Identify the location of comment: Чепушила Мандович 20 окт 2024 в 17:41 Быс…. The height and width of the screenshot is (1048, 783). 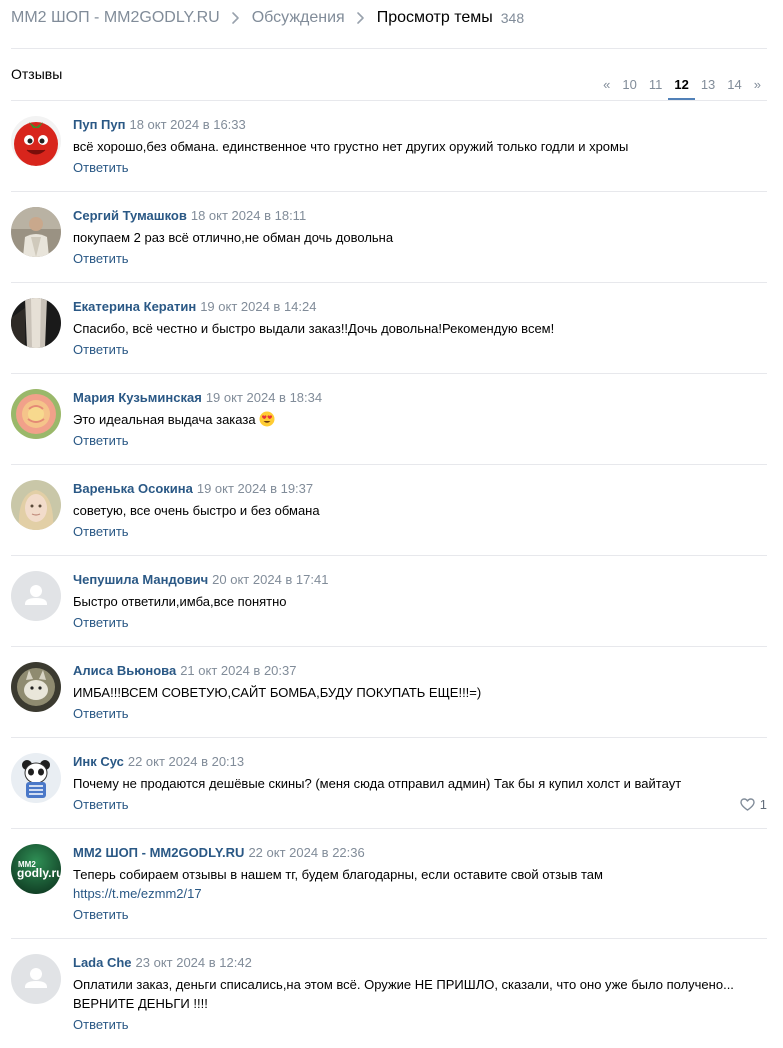
(389, 601).